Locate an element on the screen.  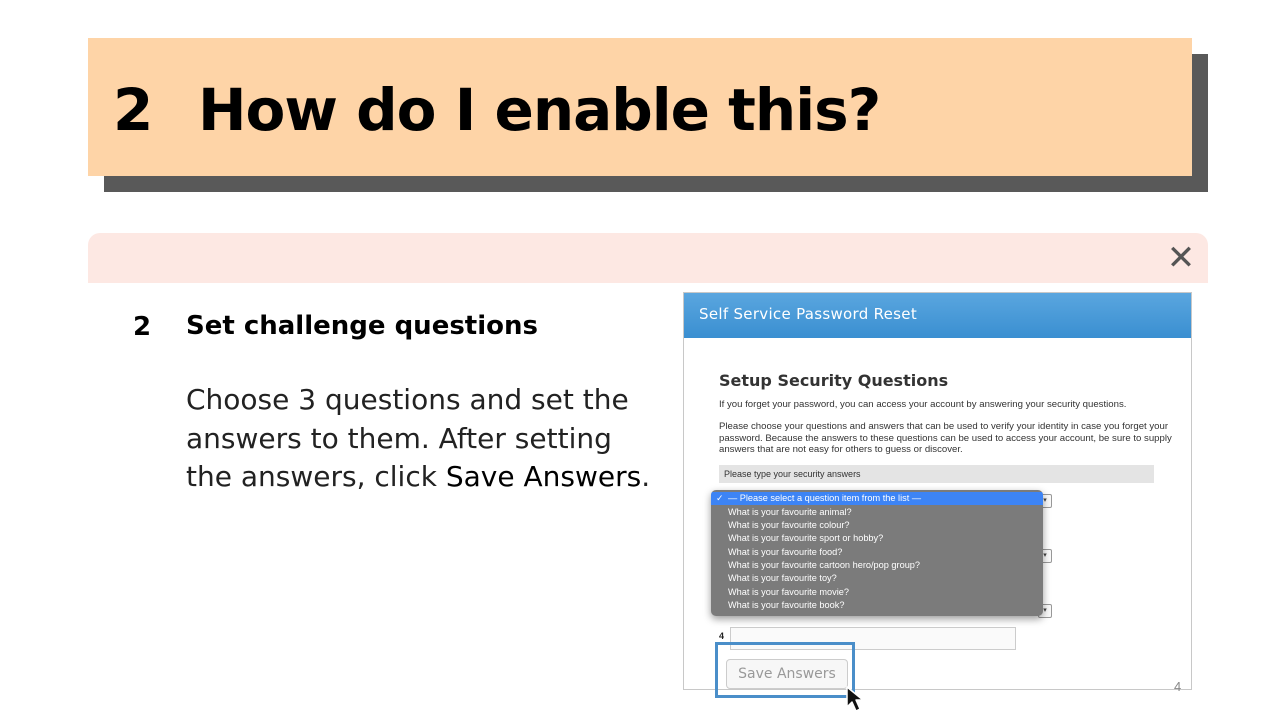
dropdown-option: What is your favourite food? is located at coordinates (877, 552).